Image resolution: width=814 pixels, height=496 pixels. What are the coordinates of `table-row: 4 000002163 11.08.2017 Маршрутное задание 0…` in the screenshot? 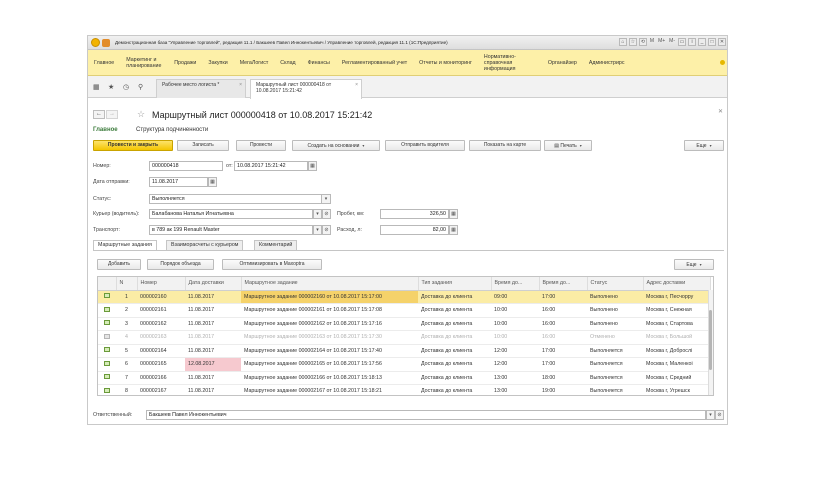 It's located at (404, 337).